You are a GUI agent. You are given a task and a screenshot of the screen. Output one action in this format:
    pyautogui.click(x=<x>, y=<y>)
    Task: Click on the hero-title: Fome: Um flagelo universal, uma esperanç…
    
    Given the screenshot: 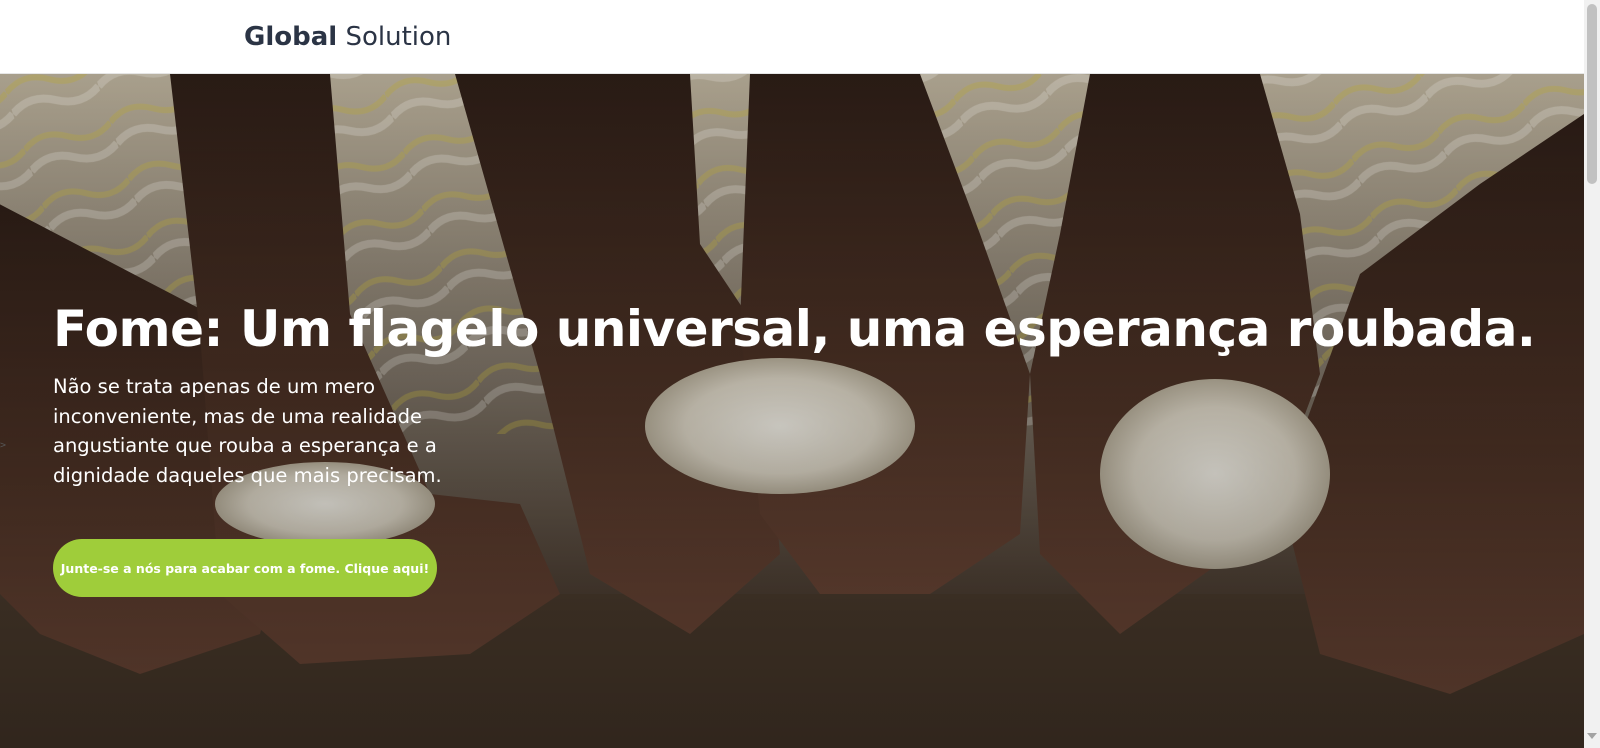 What is the action you would take?
    pyautogui.click(x=794, y=329)
    